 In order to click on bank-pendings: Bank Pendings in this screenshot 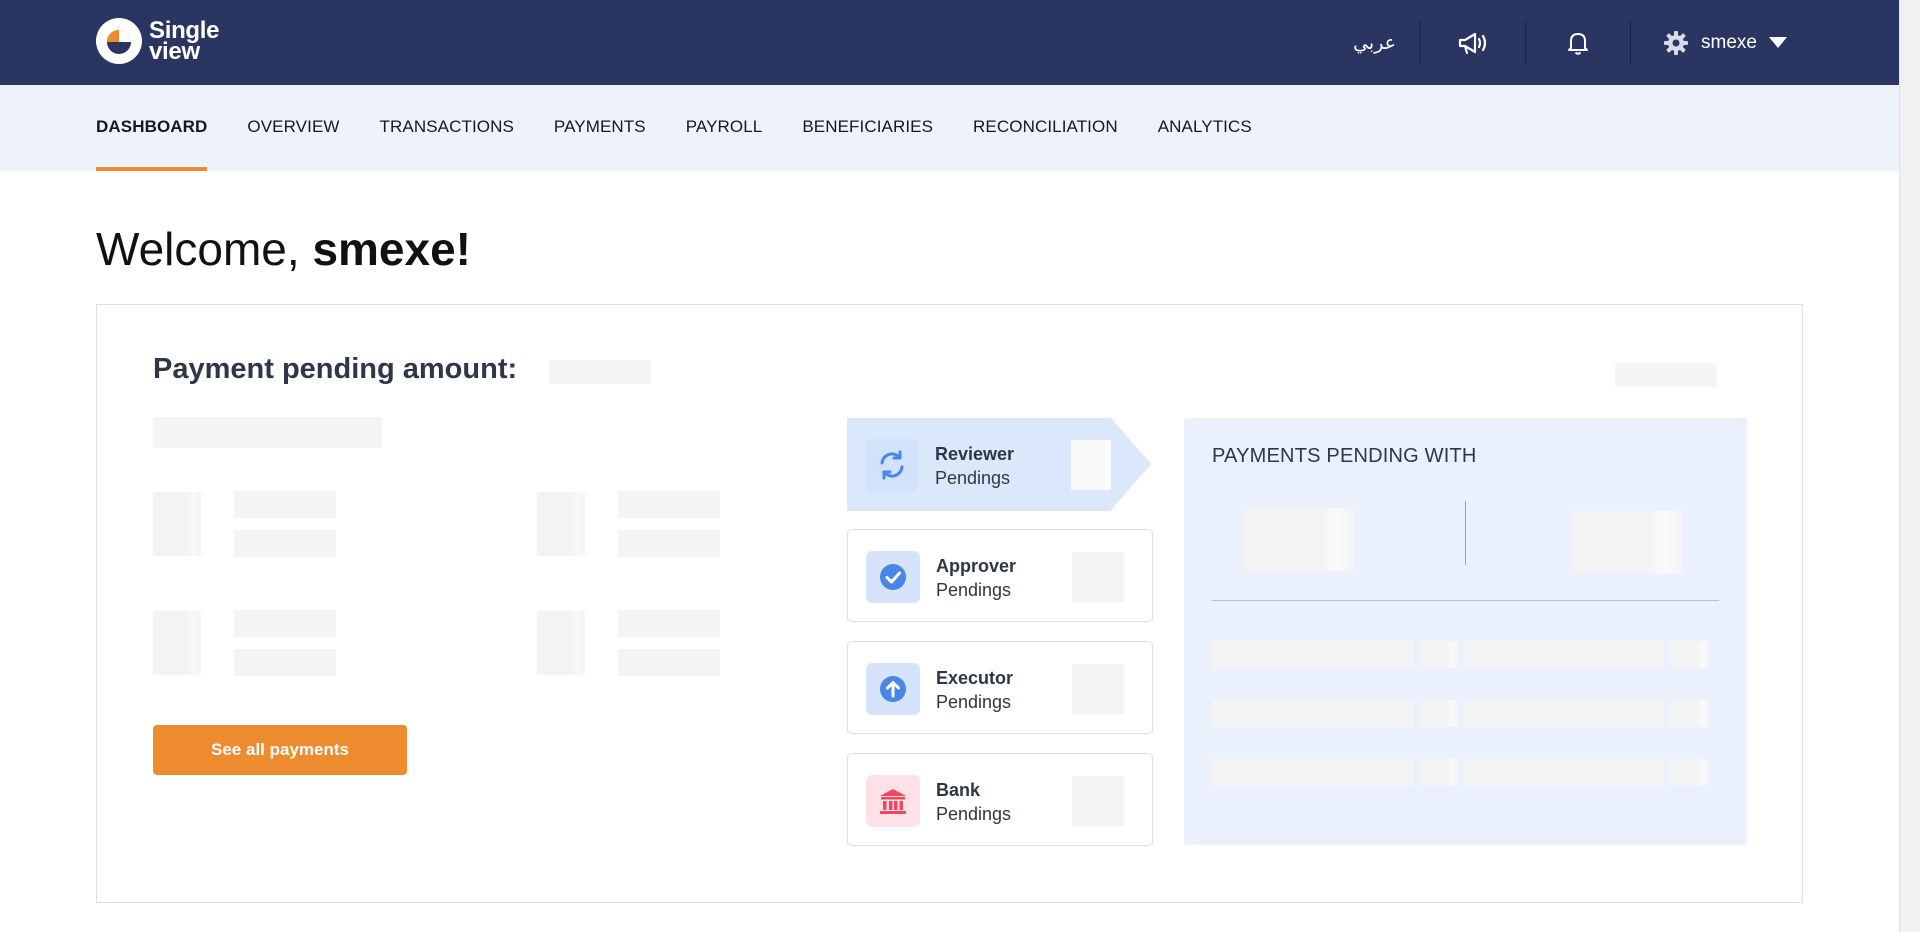, I will do `click(1000, 799)`.